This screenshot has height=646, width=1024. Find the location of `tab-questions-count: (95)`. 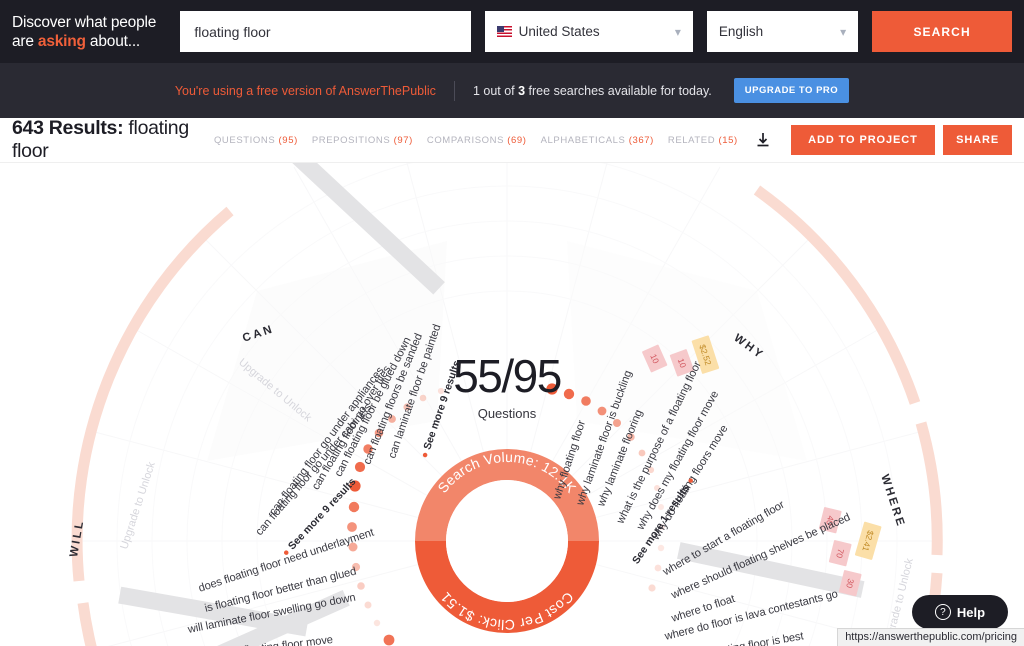

tab-questions-count: (95) is located at coordinates (288, 140).